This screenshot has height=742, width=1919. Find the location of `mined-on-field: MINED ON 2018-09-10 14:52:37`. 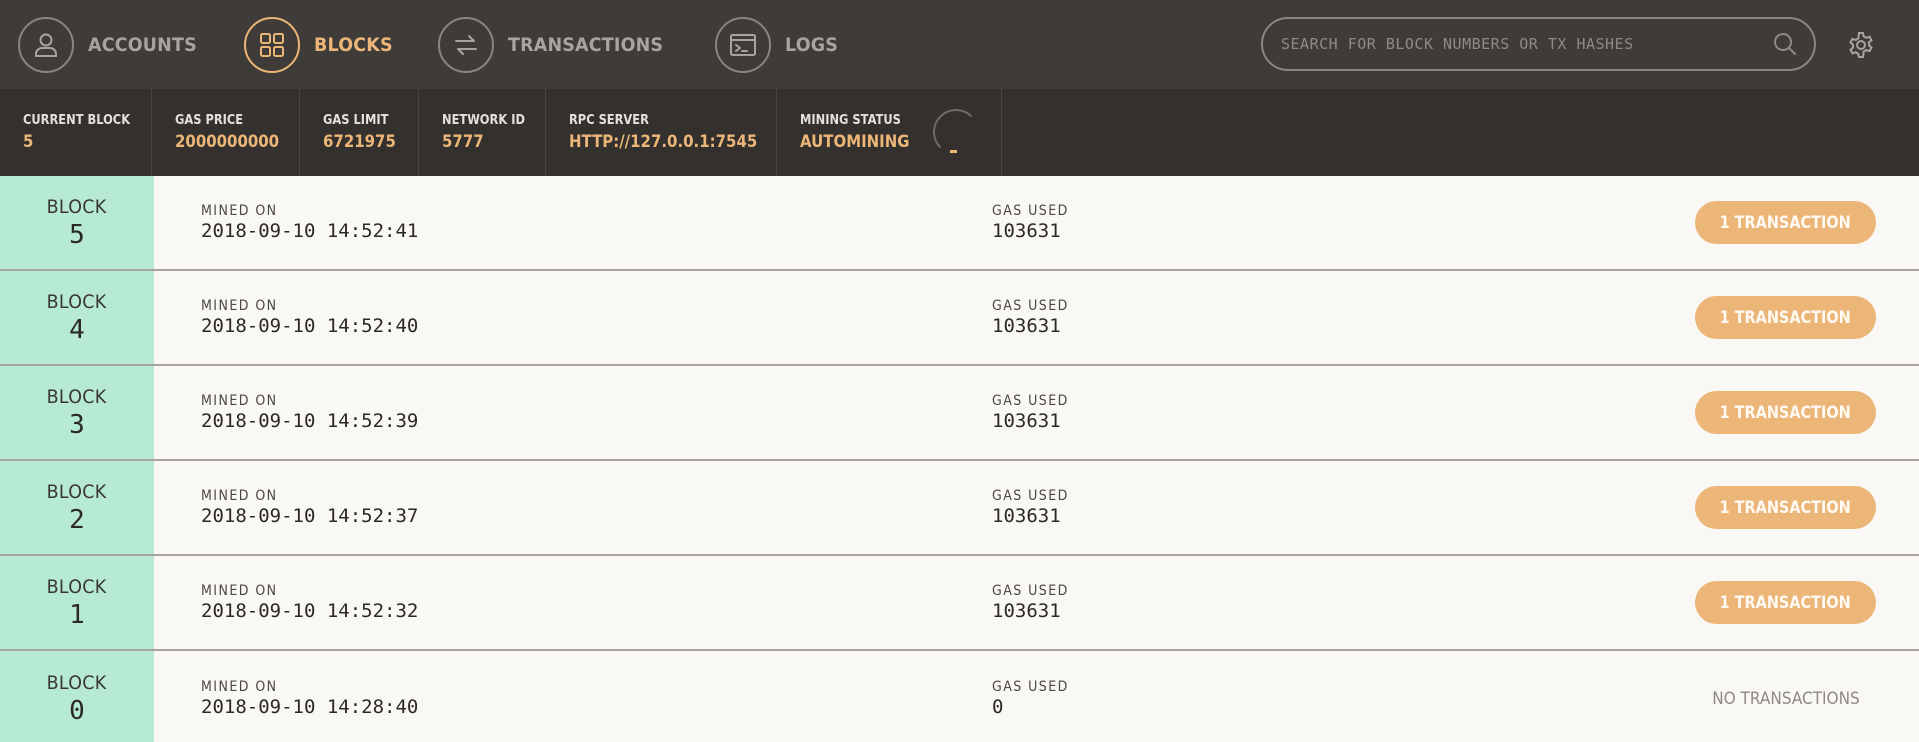

mined-on-field: MINED ON 2018-09-10 14:52:37 is located at coordinates (596, 507).